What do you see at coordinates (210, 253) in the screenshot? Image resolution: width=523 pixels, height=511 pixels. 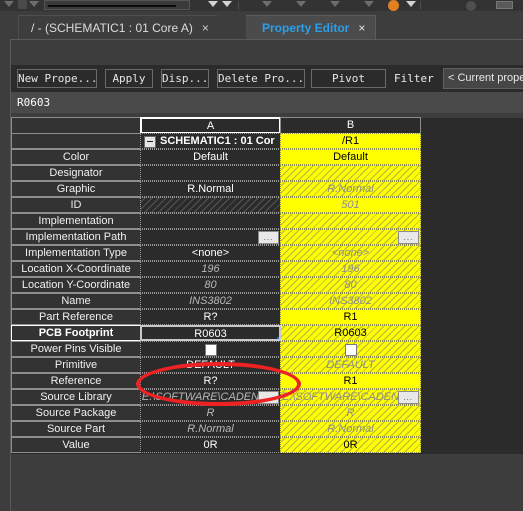 I see `property-value-cell-a: <none>` at bounding box center [210, 253].